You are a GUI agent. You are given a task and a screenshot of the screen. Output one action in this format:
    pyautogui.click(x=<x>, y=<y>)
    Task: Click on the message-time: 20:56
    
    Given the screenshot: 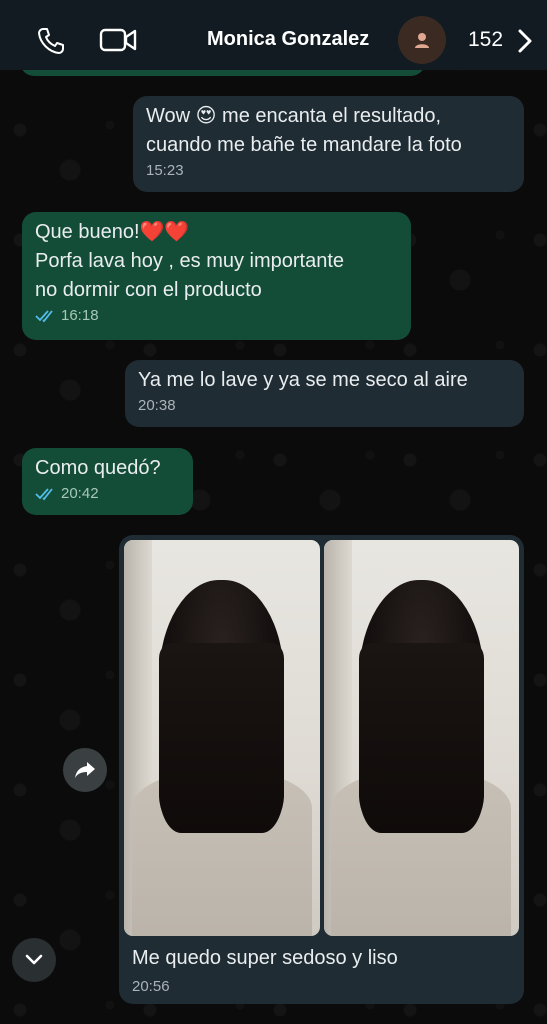 What is the action you would take?
    pyautogui.click(x=151, y=986)
    